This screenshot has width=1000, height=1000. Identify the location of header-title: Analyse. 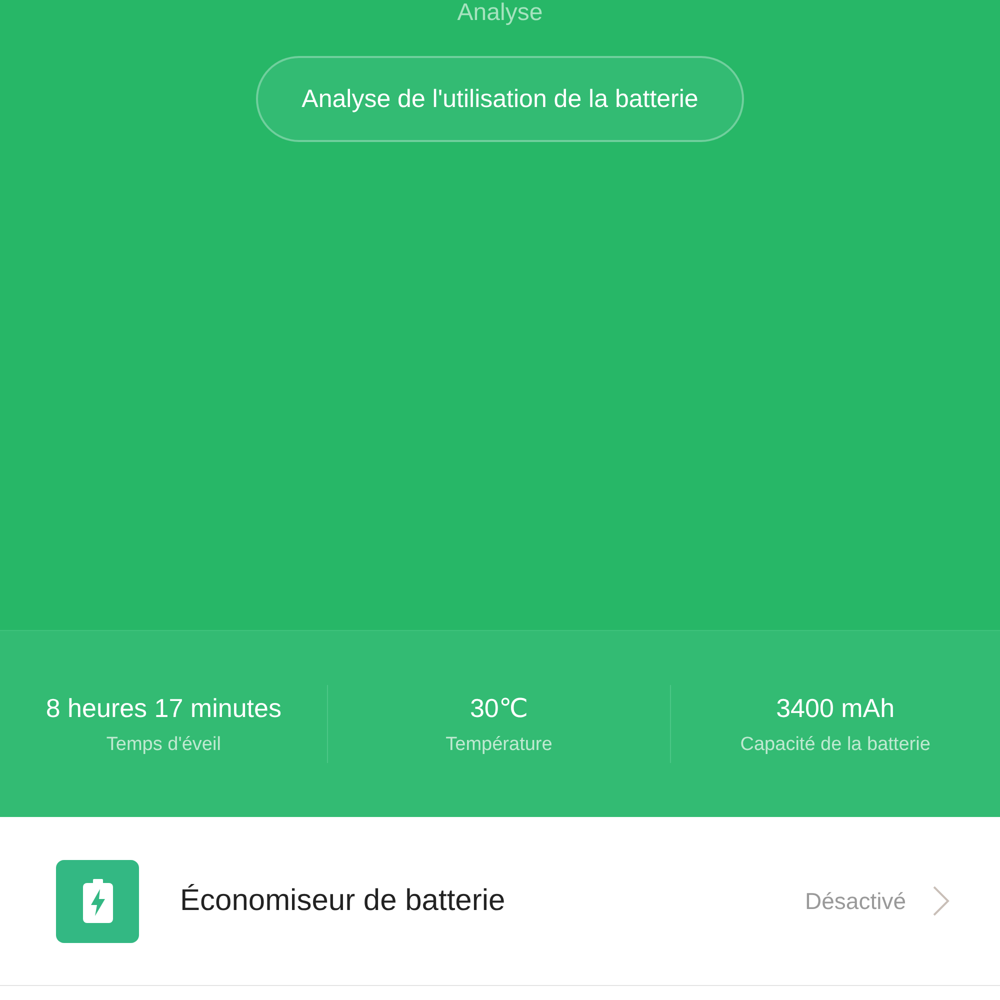
(500, 13).